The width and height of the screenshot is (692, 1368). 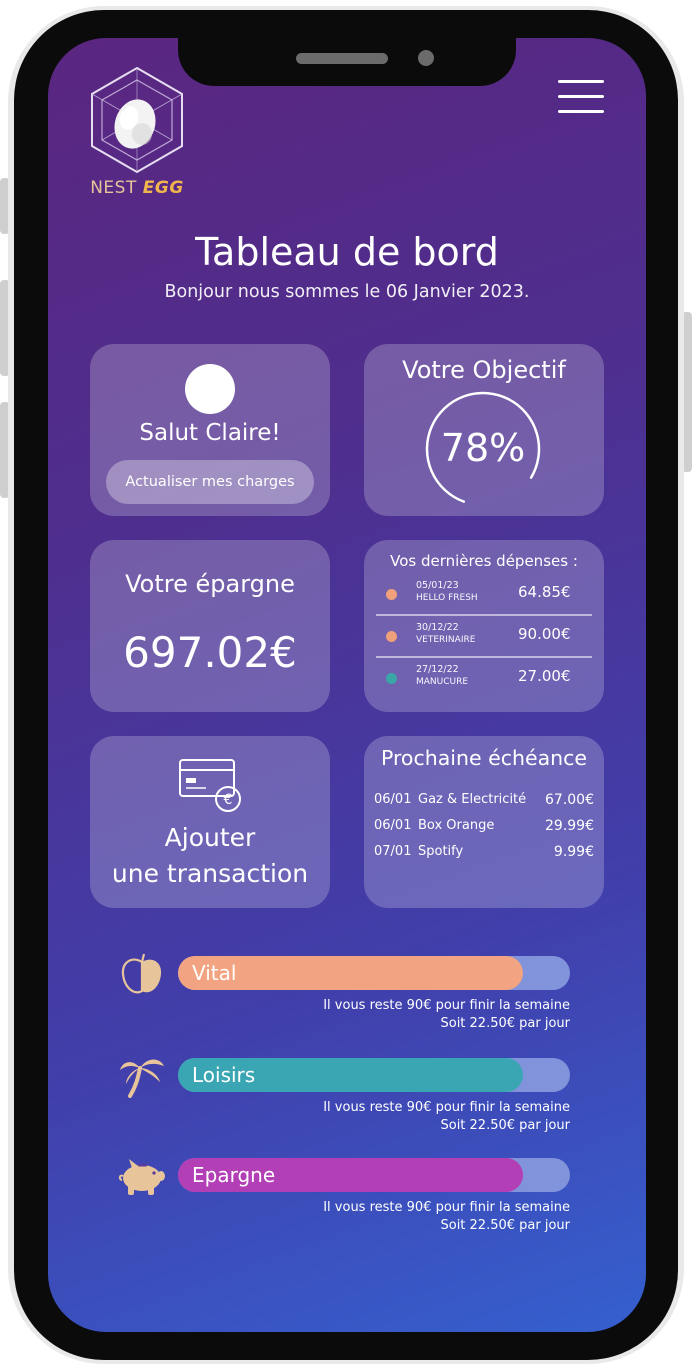 I want to click on goal-card: Votre Objectif 78%, so click(x=484, y=430).